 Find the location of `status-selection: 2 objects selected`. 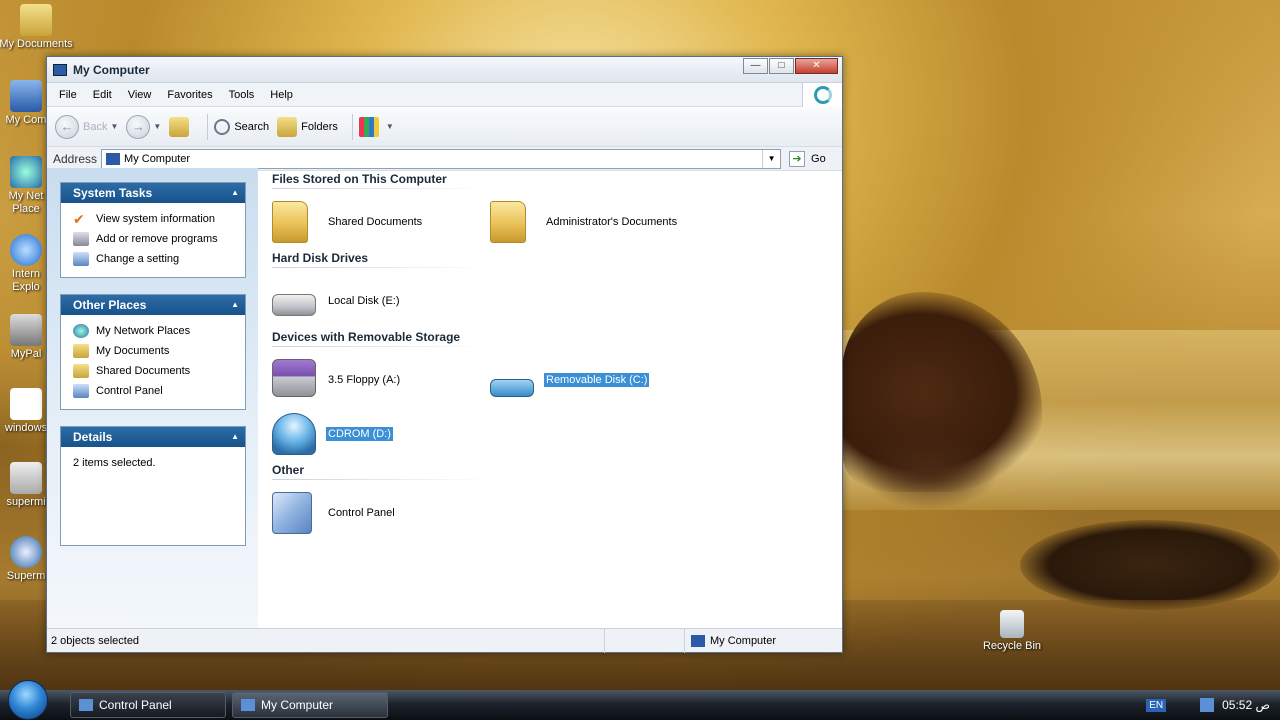

status-selection: 2 objects selected is located at coordinates (326, 640).